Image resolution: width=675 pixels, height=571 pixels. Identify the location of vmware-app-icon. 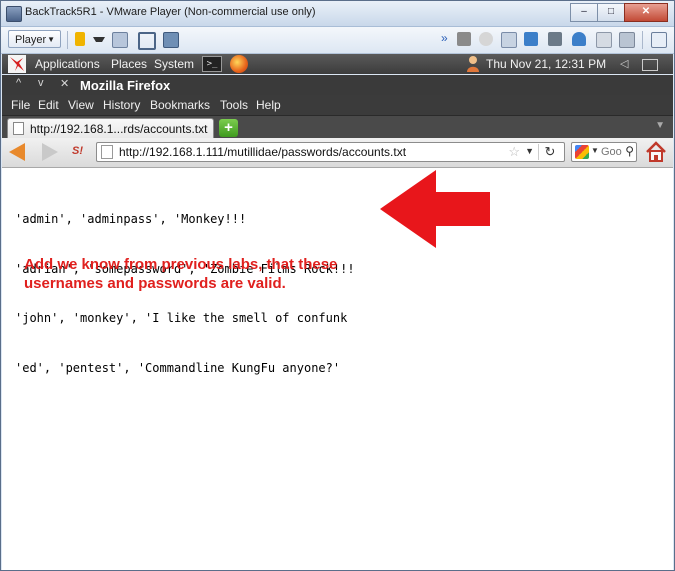
(14, 14).